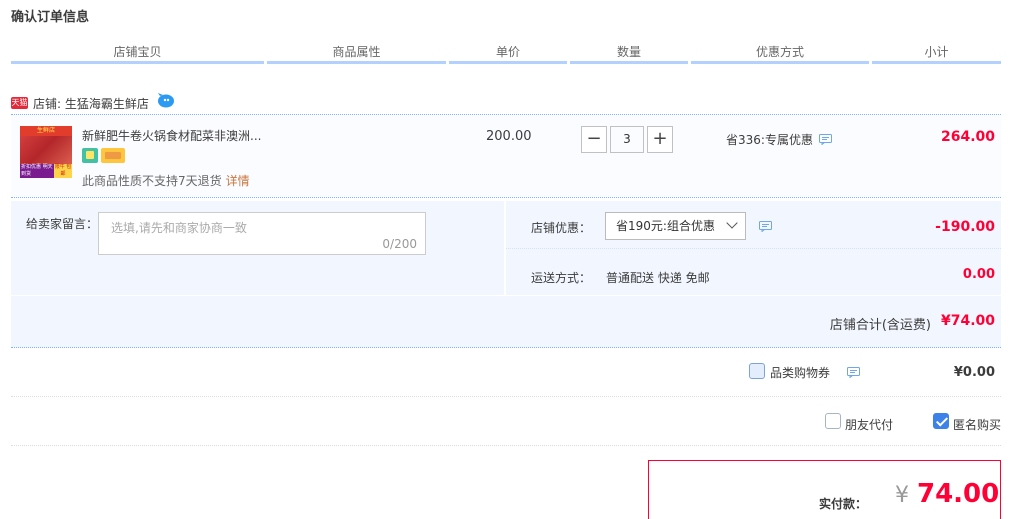 Image resolution: width=1016 pixels, height=519 pixels. What do you see at coordinates (46, 131) in the screenshot?
I see `thumb-banner: 生鲜店` at bounding box center [46, 131].